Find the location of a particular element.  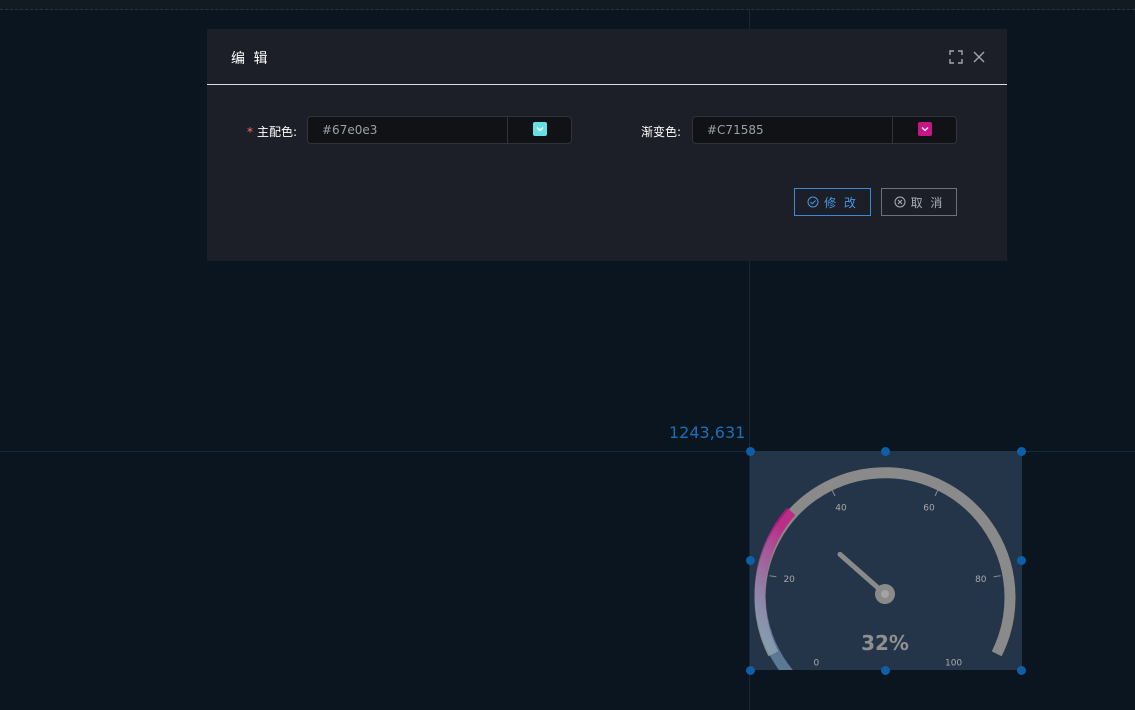

resize-handle-bottom-left is located at coordinates (750, 670).